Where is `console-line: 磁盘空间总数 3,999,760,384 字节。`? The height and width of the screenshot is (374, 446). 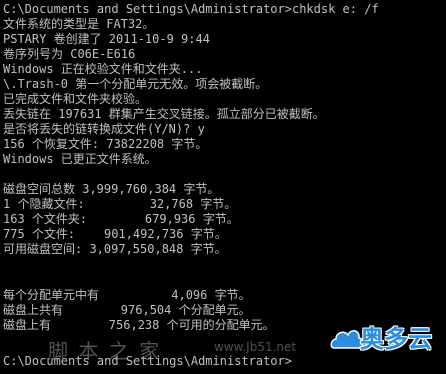
console-line: 磁盘空间总数 3,999,760,384 字节。 is located at coordinates (111, 189).